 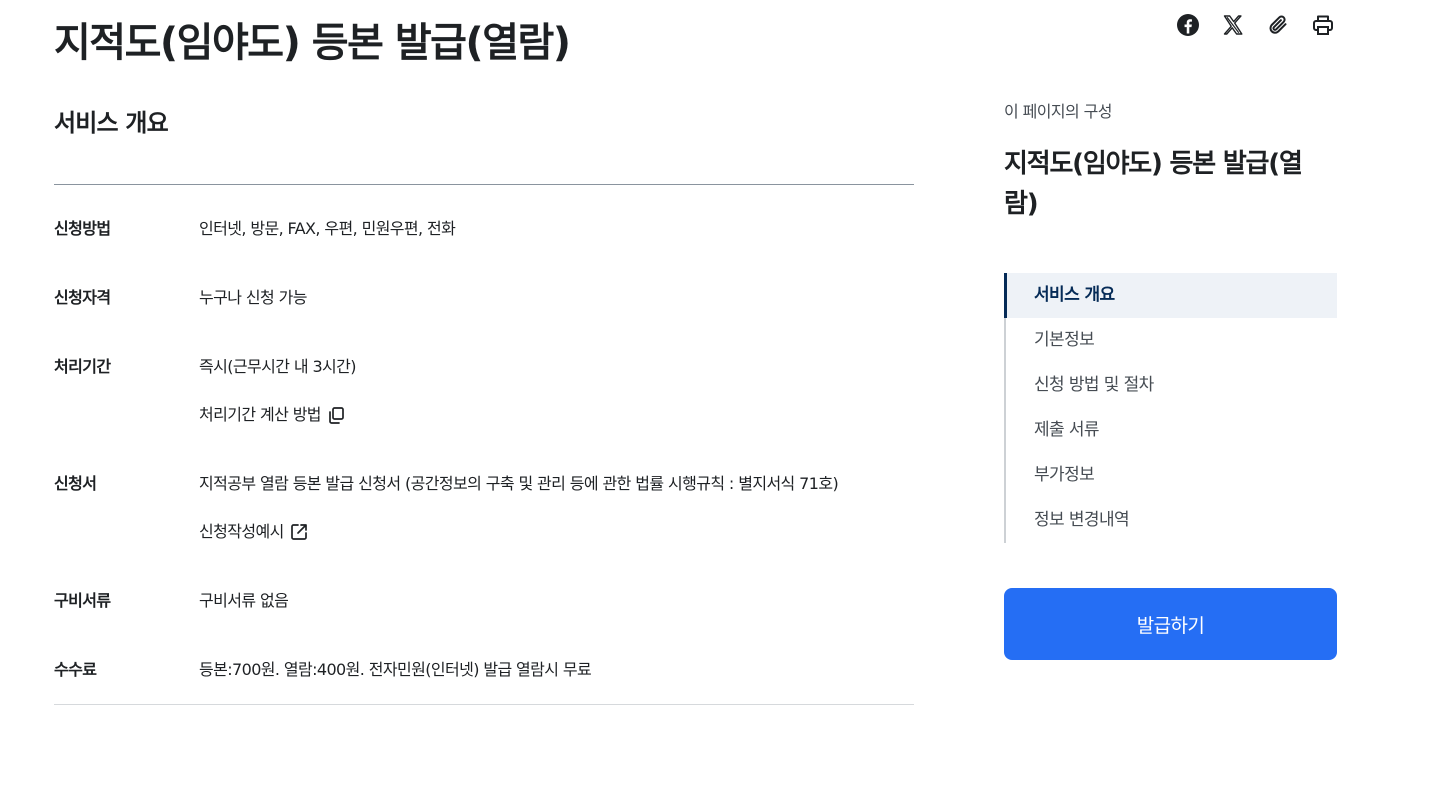 I want to click on row-required-documents: 구비서류 구비서류 없음, so click(x=484, y=601).